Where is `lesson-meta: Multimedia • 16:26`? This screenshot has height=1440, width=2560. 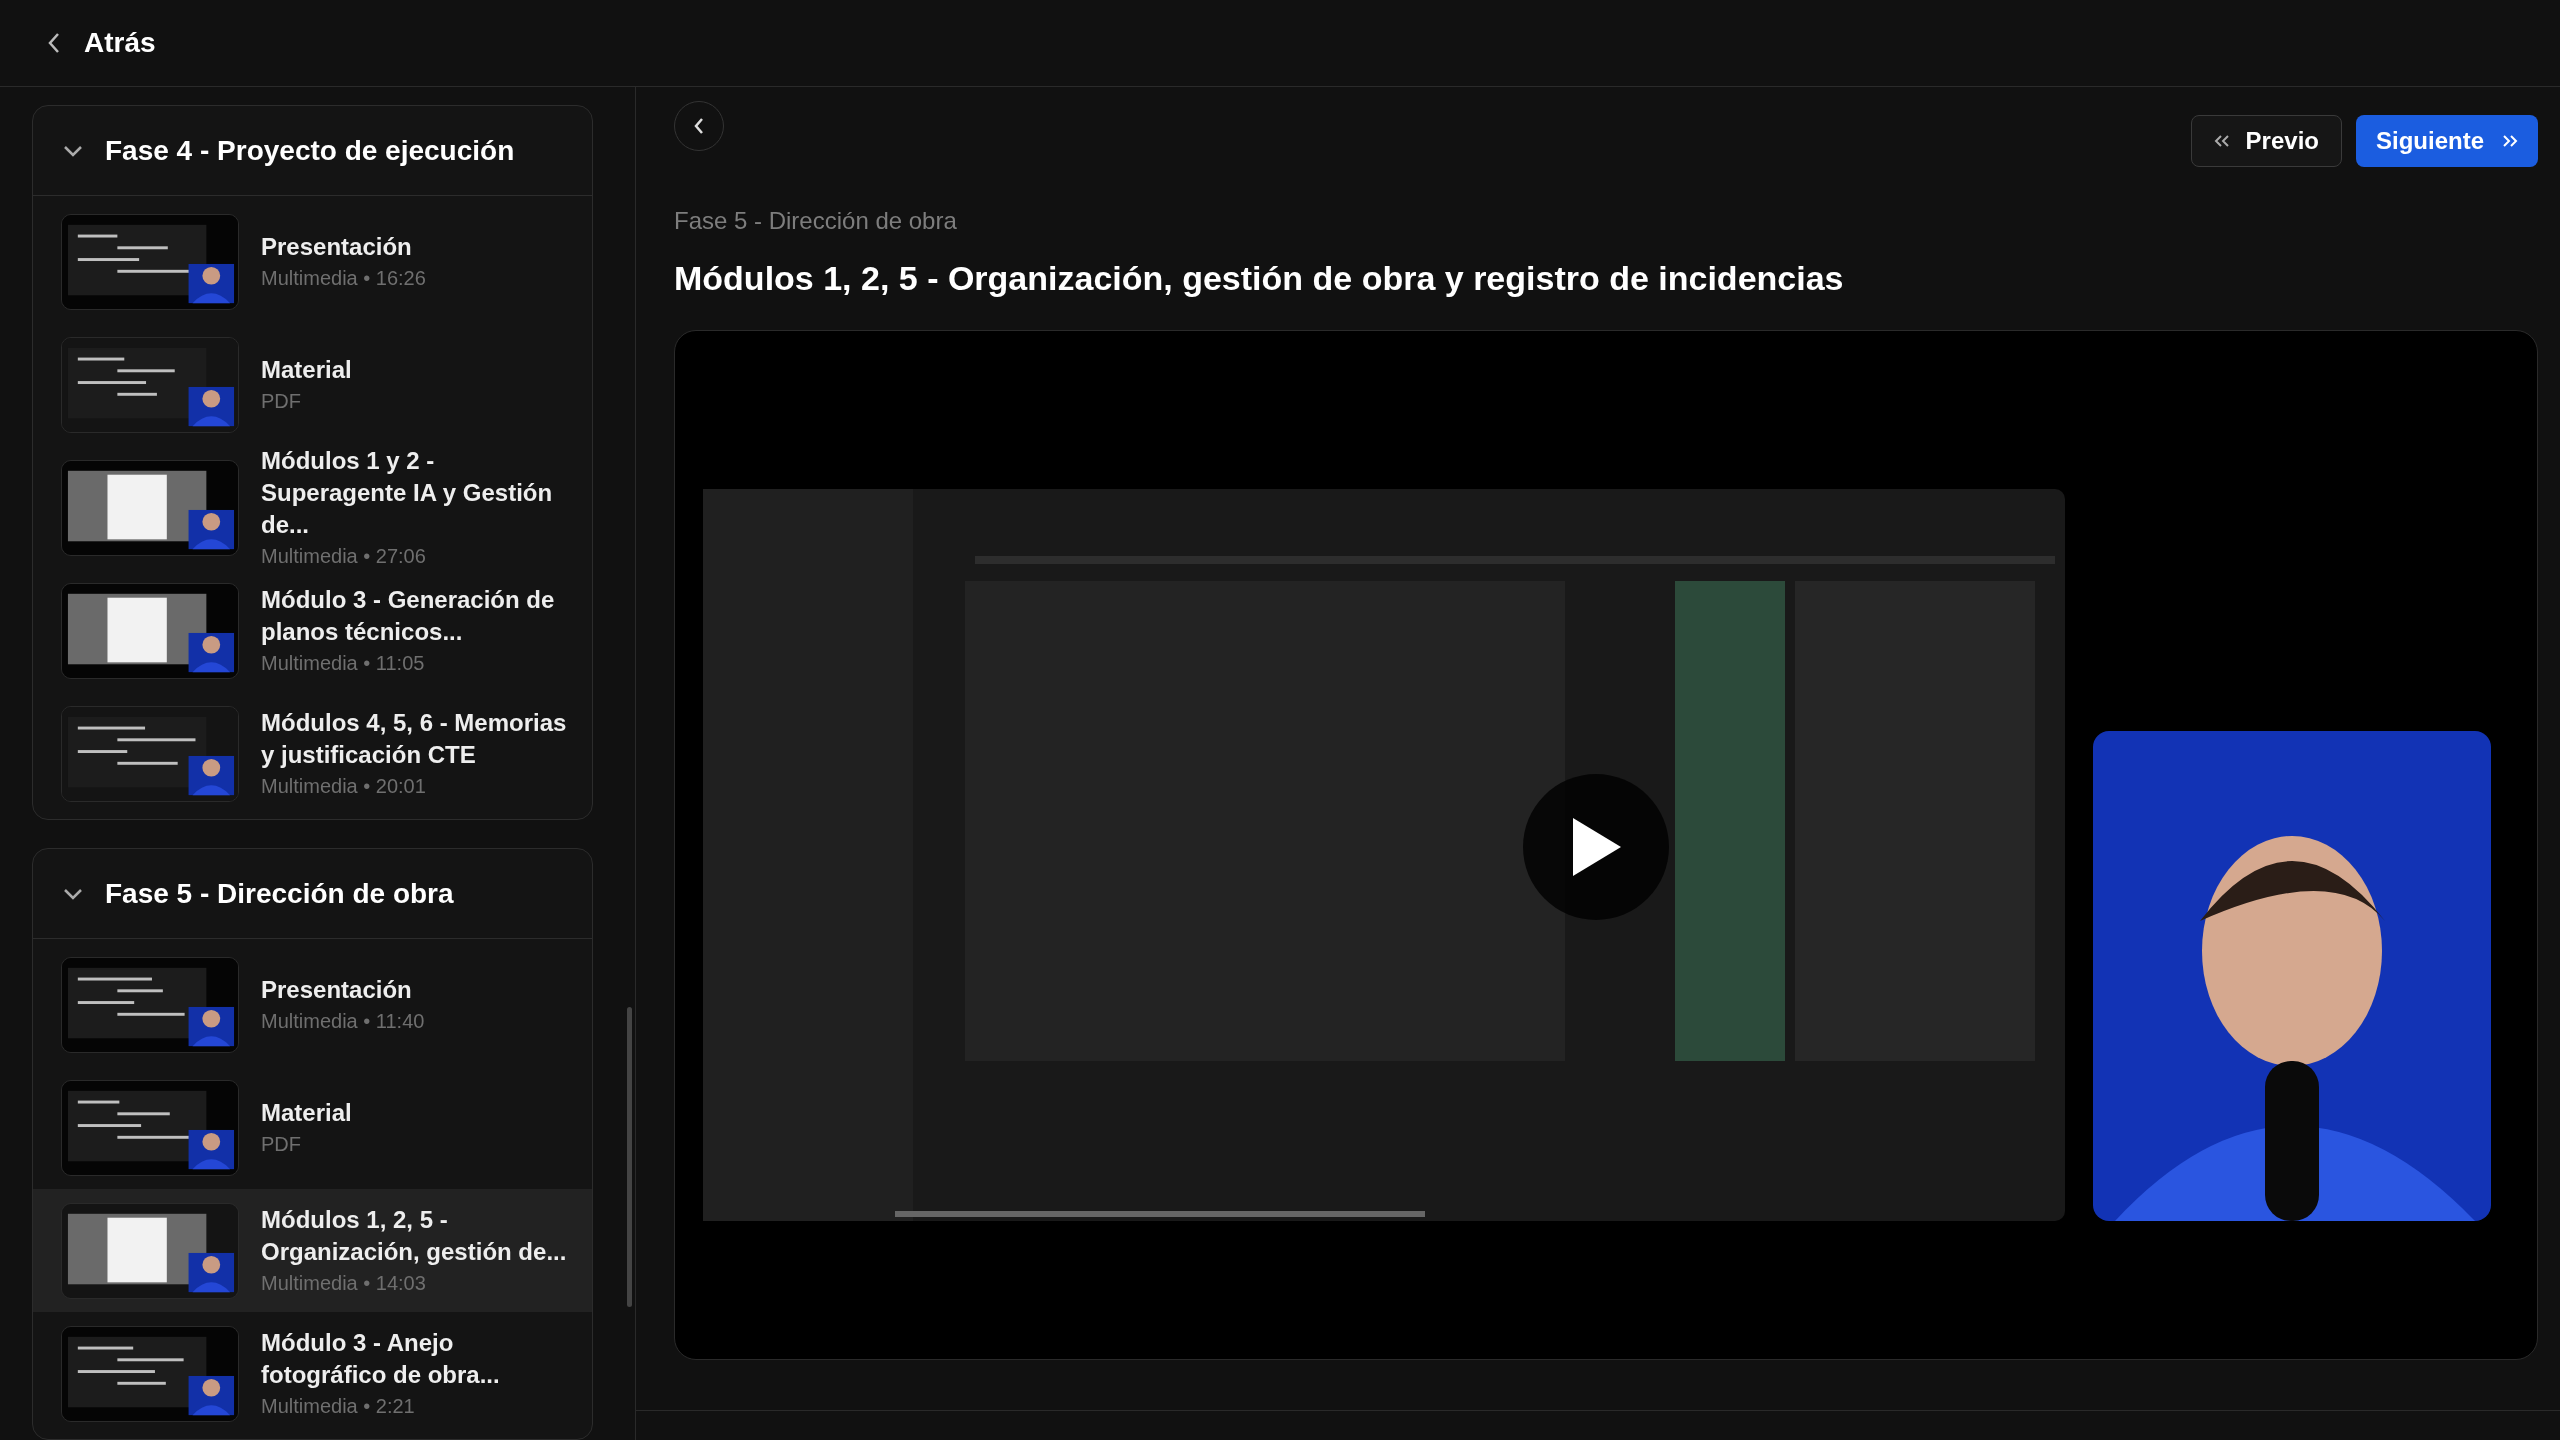
lesson-meta: Multimedia • 16:26 is located at coordinates (343, 278).